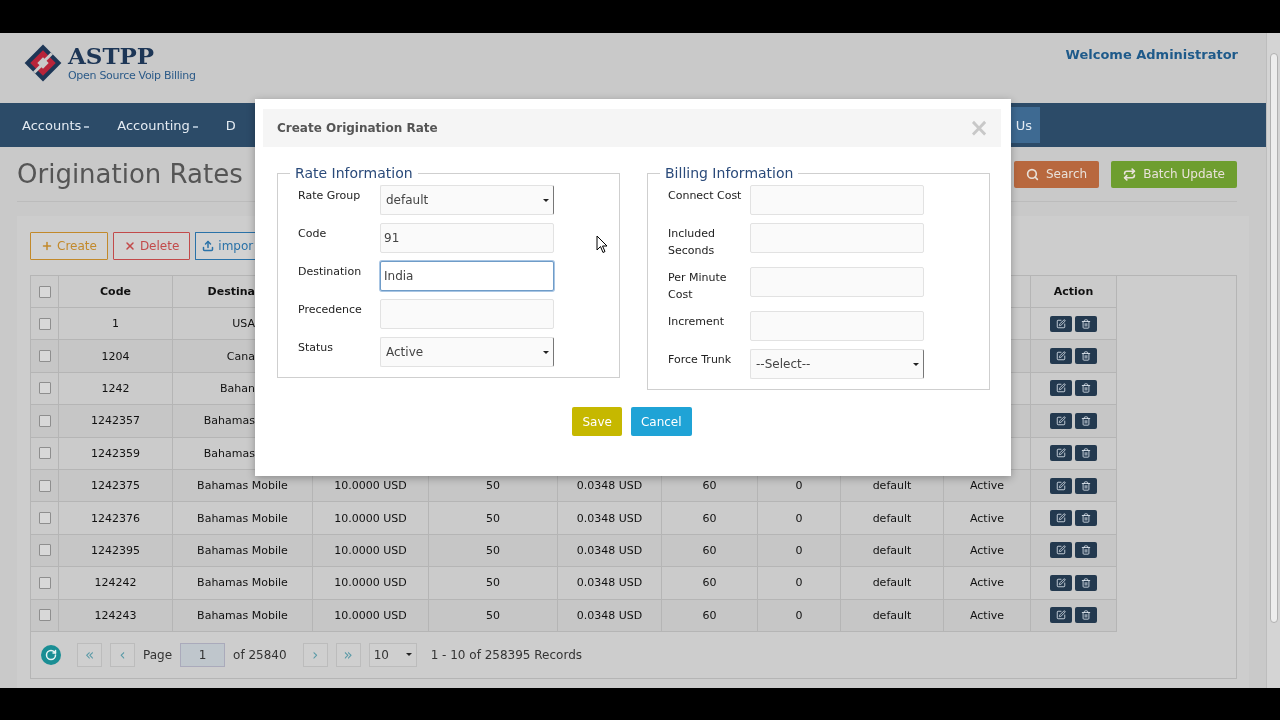  What do you see at coordinates (116, 453) in the screenshot?
I see `table-cell: 1242359` at bounding box center [116, 453].